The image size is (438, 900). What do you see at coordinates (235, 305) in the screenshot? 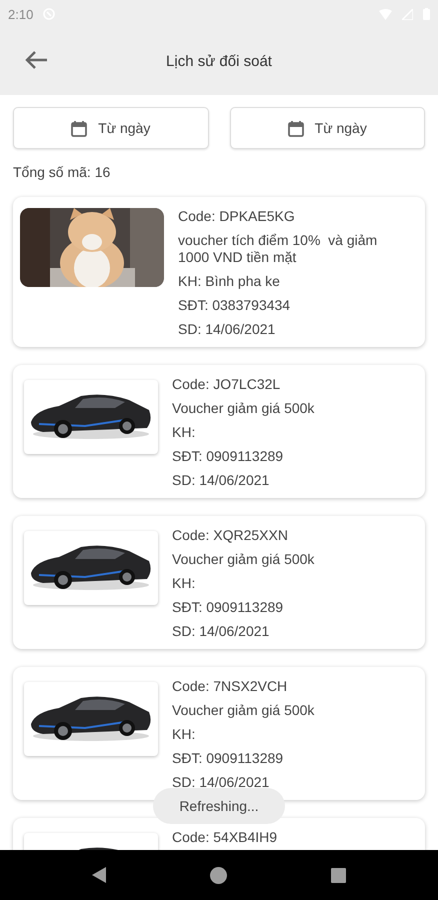
I see `phone-number: SĐT: 0383793434` at bounding box center [235, 305].